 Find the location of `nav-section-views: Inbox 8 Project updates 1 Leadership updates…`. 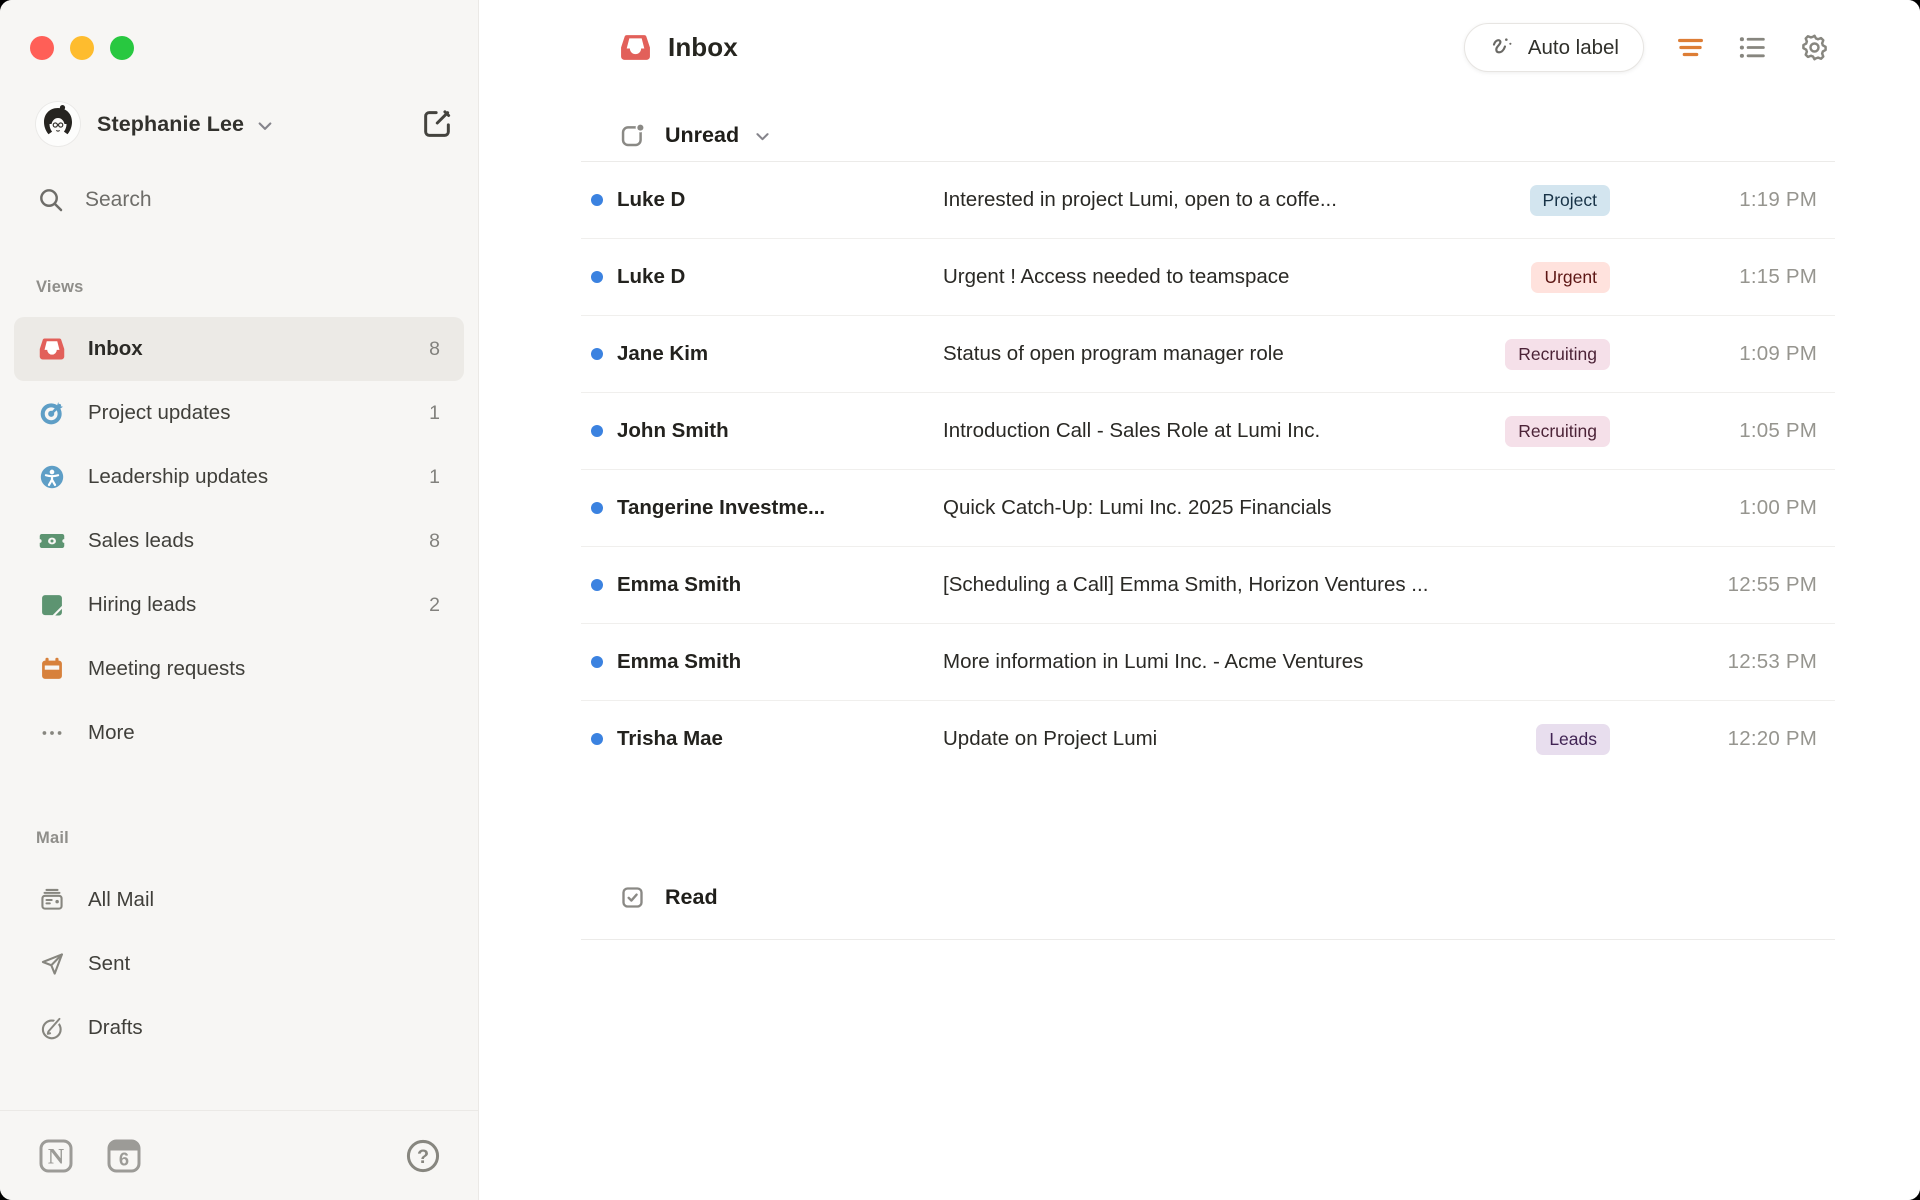

nav-section-views: Inbox 8 Project updates 1 Leadership updates… is located at coordinates (239, 541).